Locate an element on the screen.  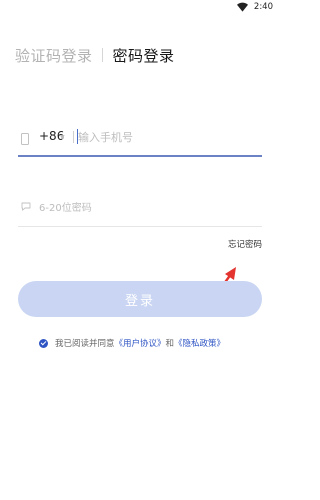
user-agreement-link: 《用户协议》 is located at coordinates (140, 343).